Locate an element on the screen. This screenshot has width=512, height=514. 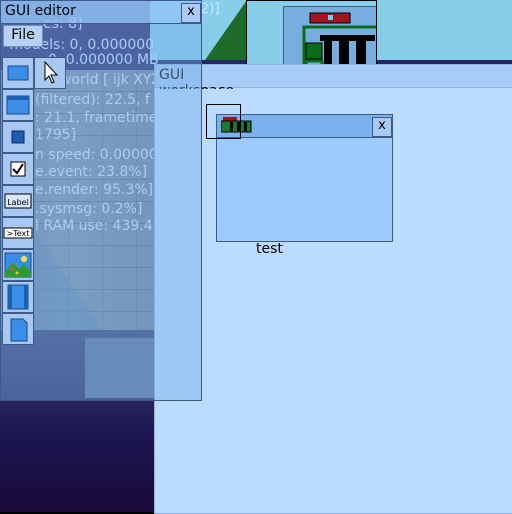
selection-box is located at coordinates (223, 121).